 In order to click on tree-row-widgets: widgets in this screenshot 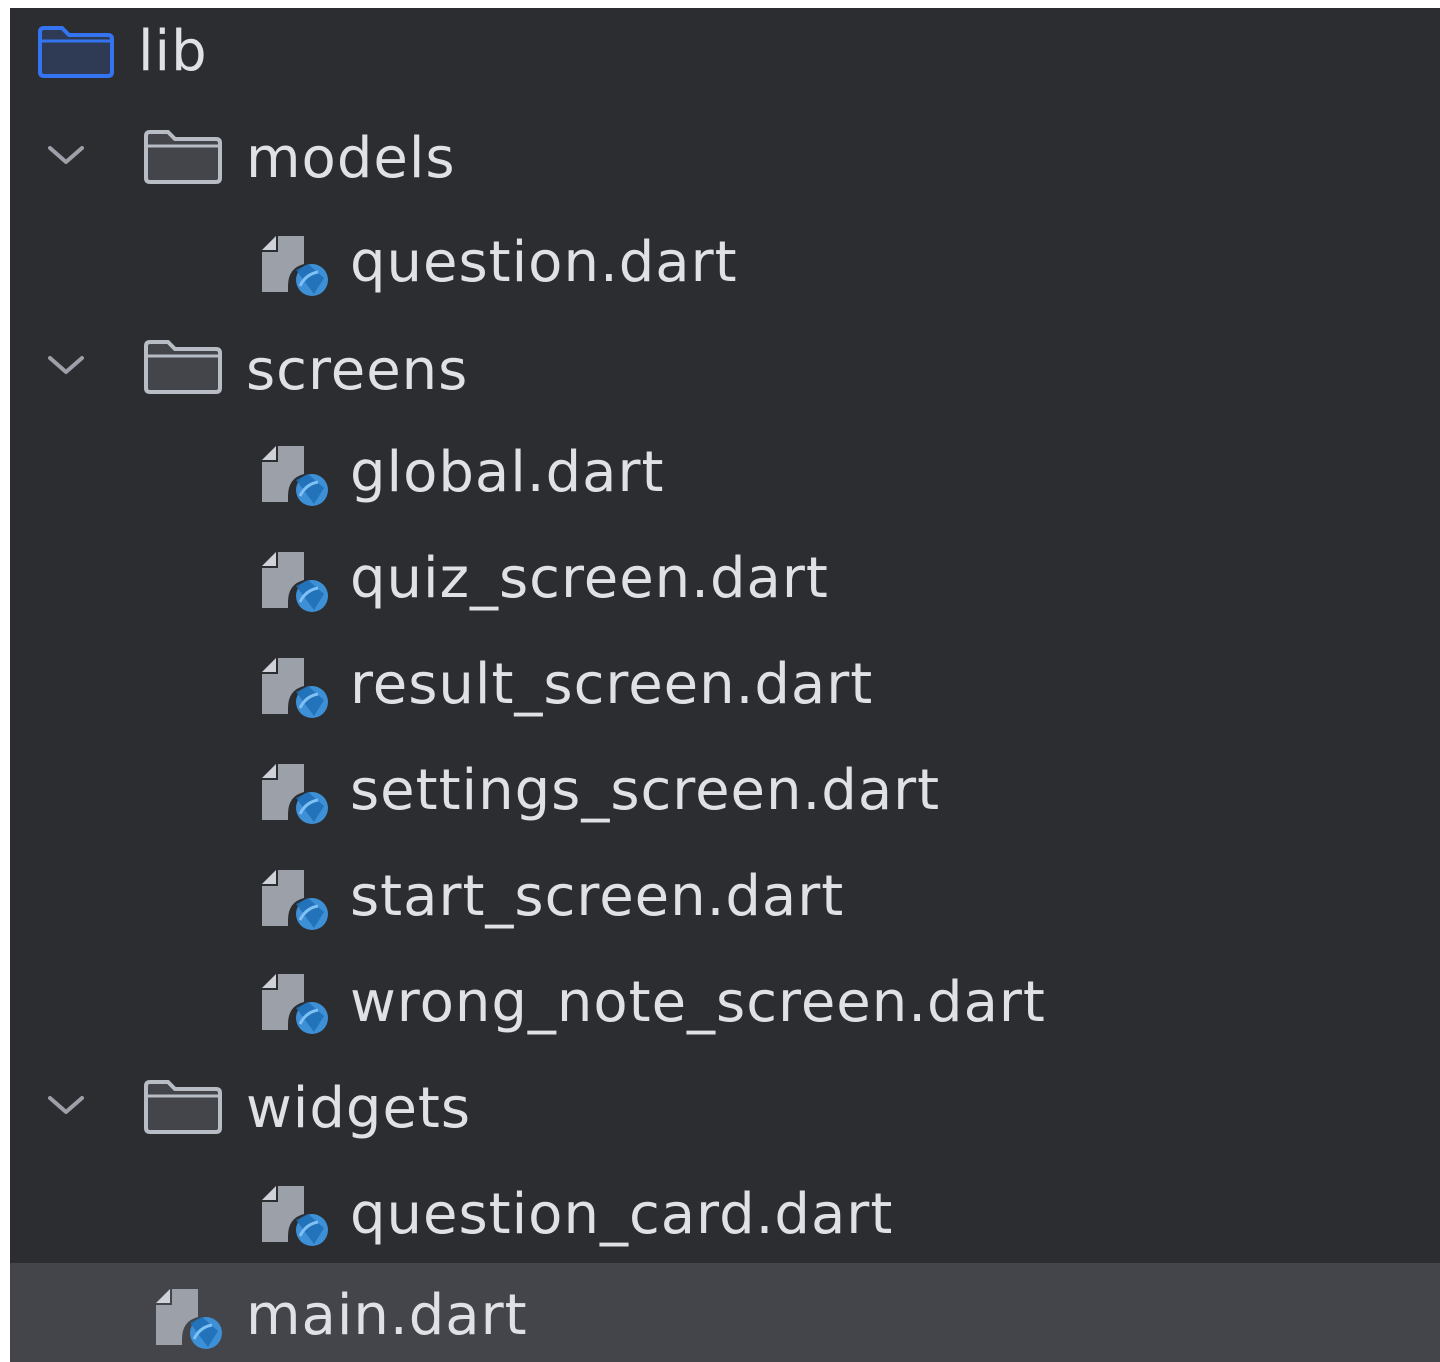, I will do `click(725, 1106)`.